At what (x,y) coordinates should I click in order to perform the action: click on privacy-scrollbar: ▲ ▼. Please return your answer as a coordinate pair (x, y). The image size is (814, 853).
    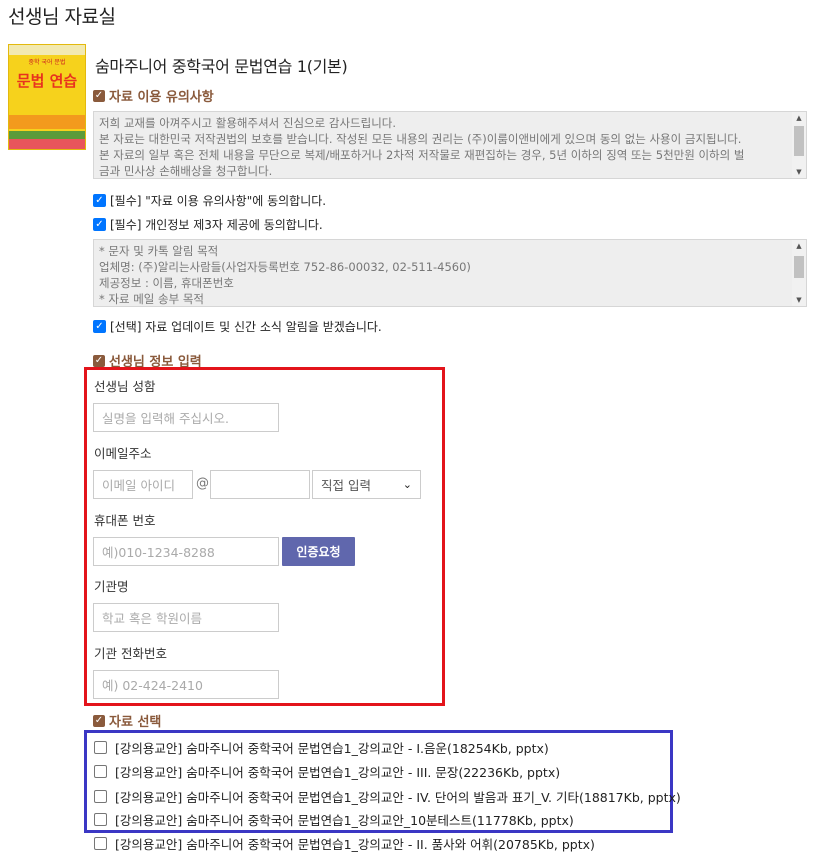
    Looking at the image, I should click on (799, 273).